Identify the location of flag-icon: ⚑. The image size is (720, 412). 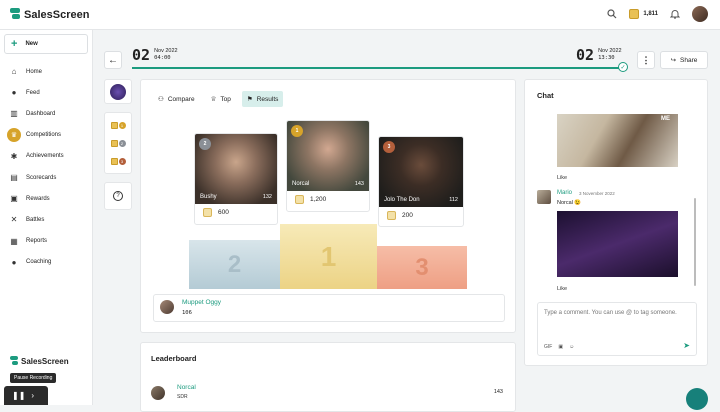
(249, 99).